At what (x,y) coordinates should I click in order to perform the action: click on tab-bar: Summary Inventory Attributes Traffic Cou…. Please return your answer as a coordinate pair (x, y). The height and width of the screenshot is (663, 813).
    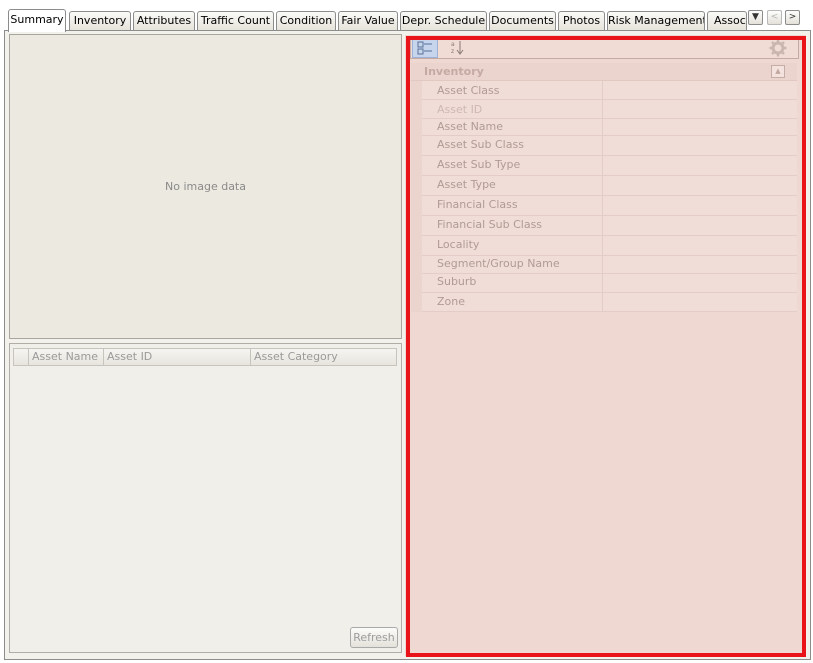
    Looking at the image, I should click on (408, 20).